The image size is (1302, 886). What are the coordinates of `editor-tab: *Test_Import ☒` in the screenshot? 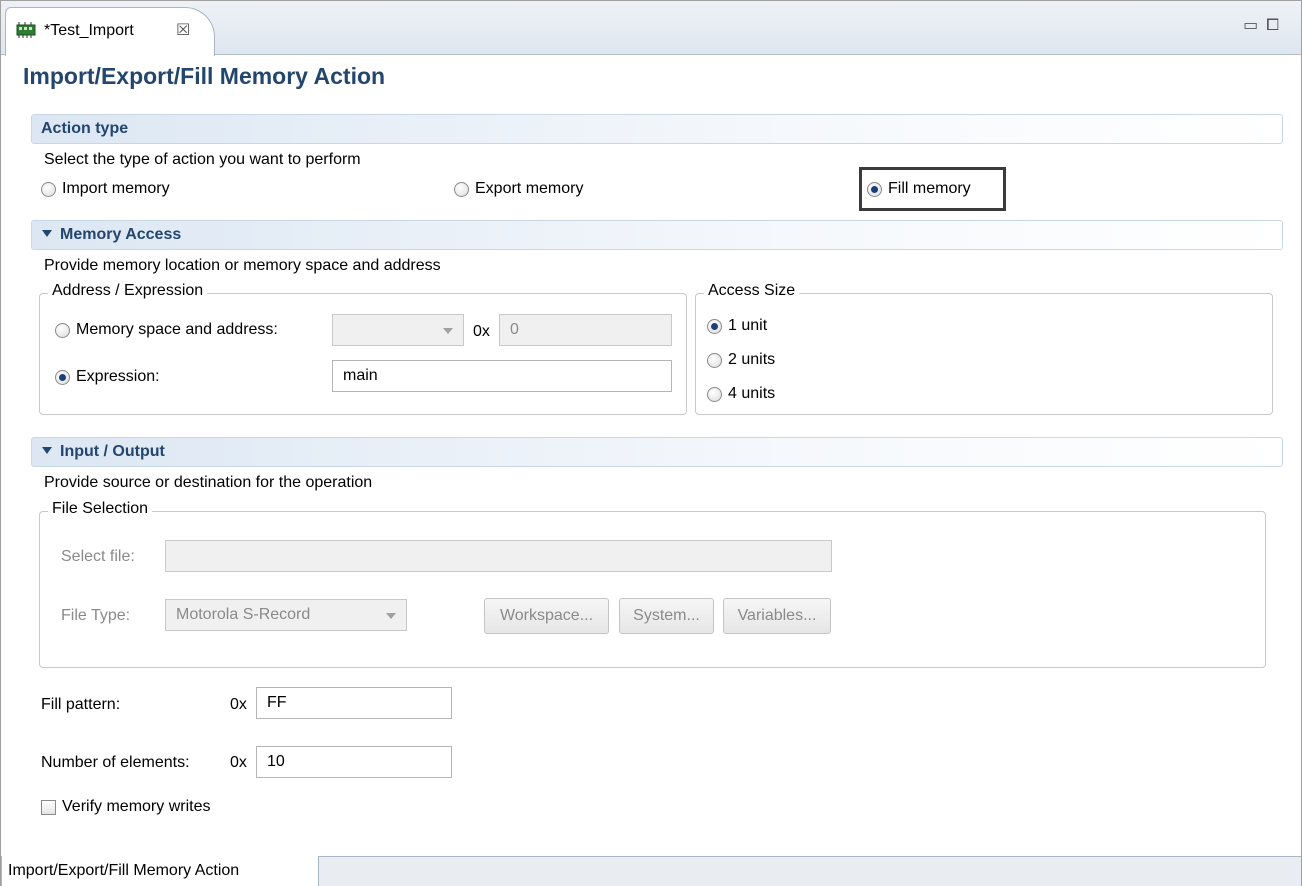 It's located at (110, 31).